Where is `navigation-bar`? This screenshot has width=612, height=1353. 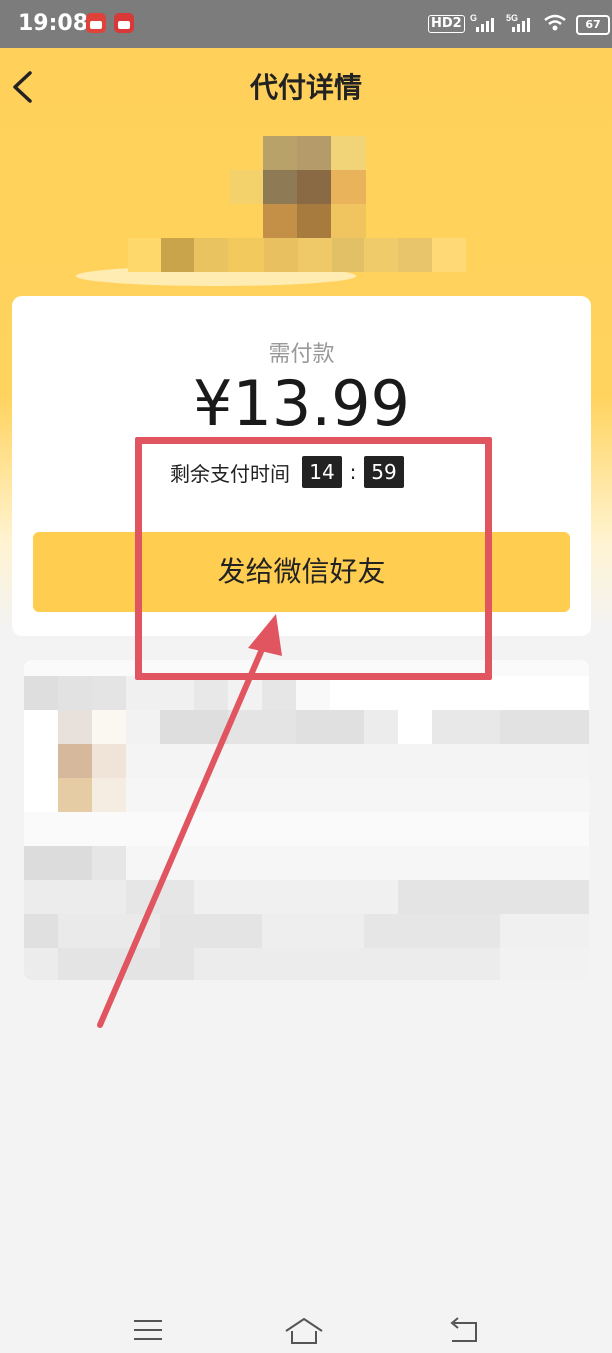 navigation-bar is located at coordinates (306, 1328).